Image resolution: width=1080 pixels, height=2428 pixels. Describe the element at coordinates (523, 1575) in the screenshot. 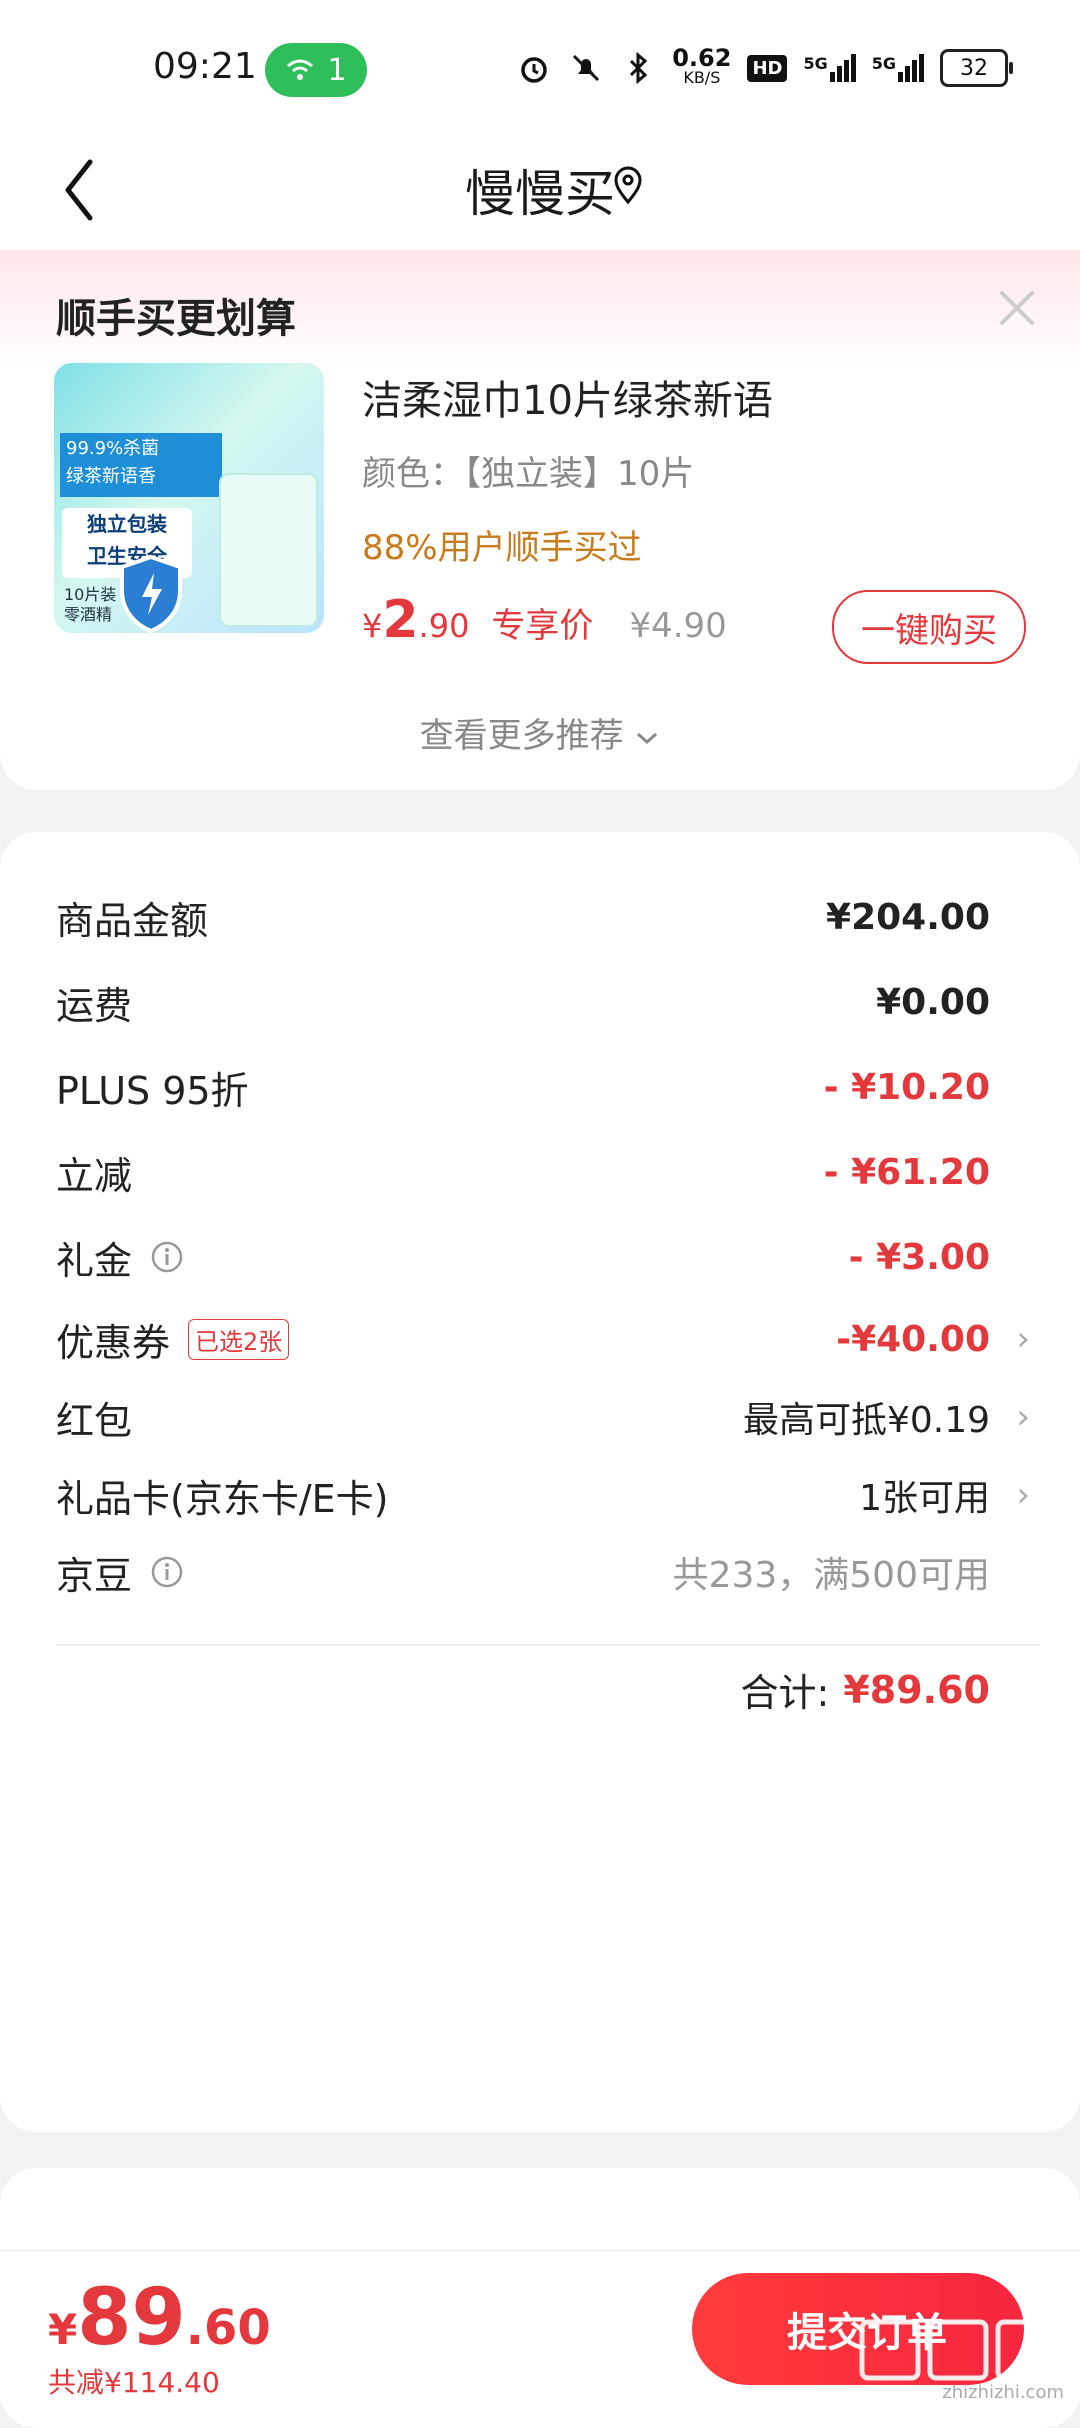

I see `row-jingdou: 京豆 共233，满500可用` at that location.